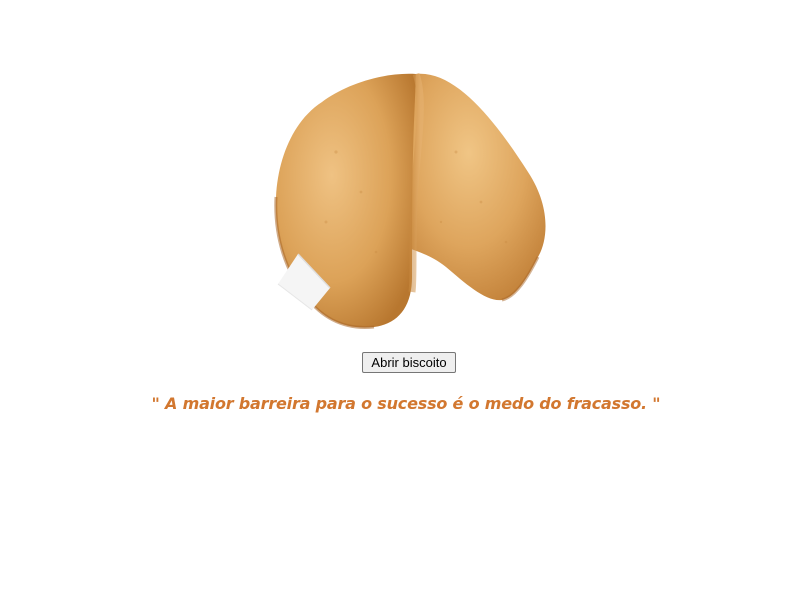  I want to click on cookie-right-lobe, so click(476, 187).